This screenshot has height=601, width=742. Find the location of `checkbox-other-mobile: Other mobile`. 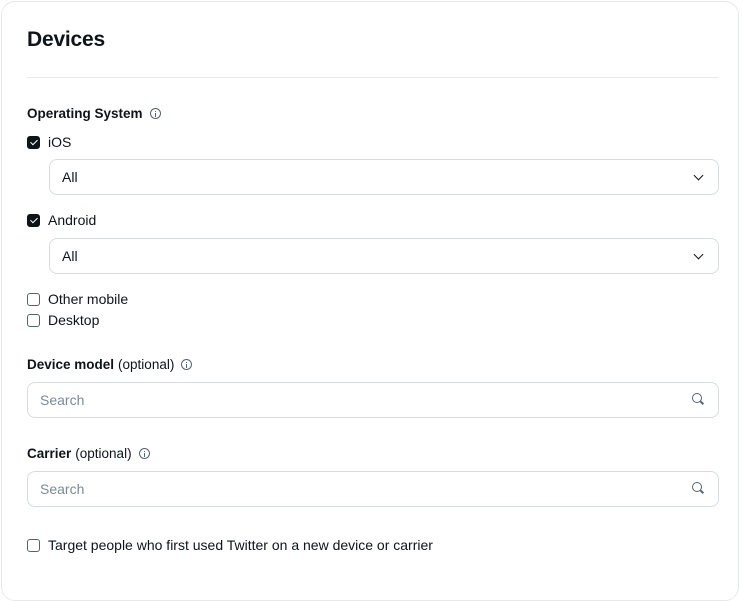

checkbox-other-mobile: Other mobile is located at coordinates (77, 299).